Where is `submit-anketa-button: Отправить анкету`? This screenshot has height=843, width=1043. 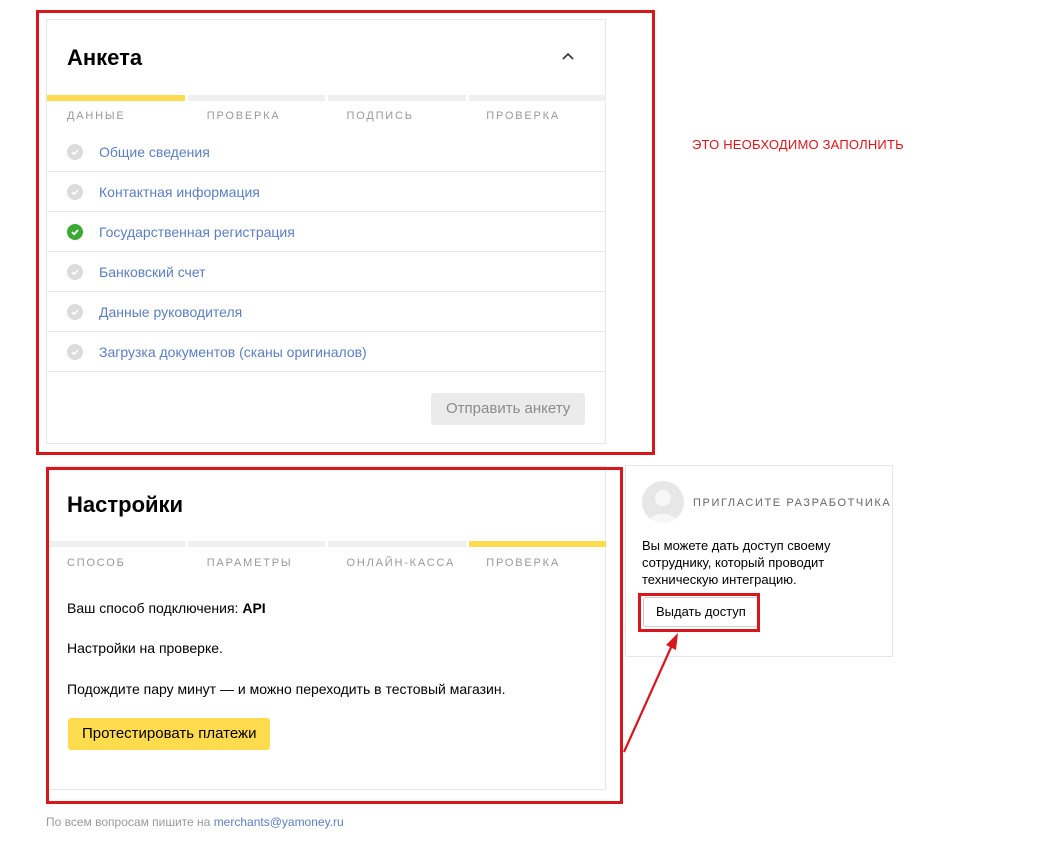
submit-anketa-button: Отправить анкету is located at coordinates (508, 409).